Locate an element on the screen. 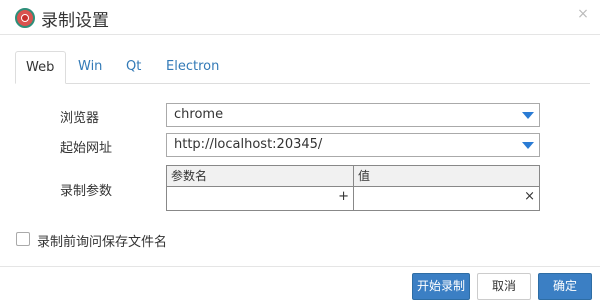  add-param-button: + is located at coordinates (343, 196).